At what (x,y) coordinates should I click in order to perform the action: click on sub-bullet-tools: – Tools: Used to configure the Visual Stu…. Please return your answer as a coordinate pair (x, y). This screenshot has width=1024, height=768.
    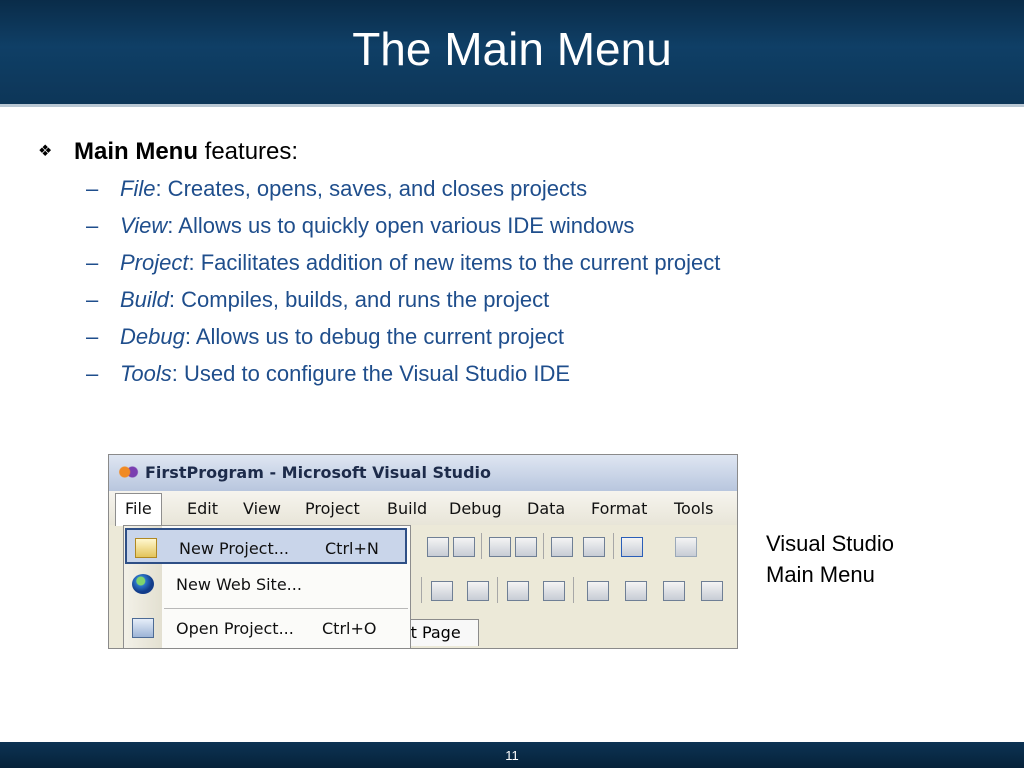
    Looking at the image, I should click on (328, 373).